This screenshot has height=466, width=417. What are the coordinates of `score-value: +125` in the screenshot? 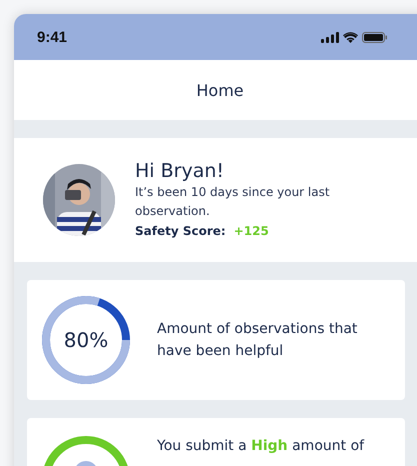 It's located at (251, 231).